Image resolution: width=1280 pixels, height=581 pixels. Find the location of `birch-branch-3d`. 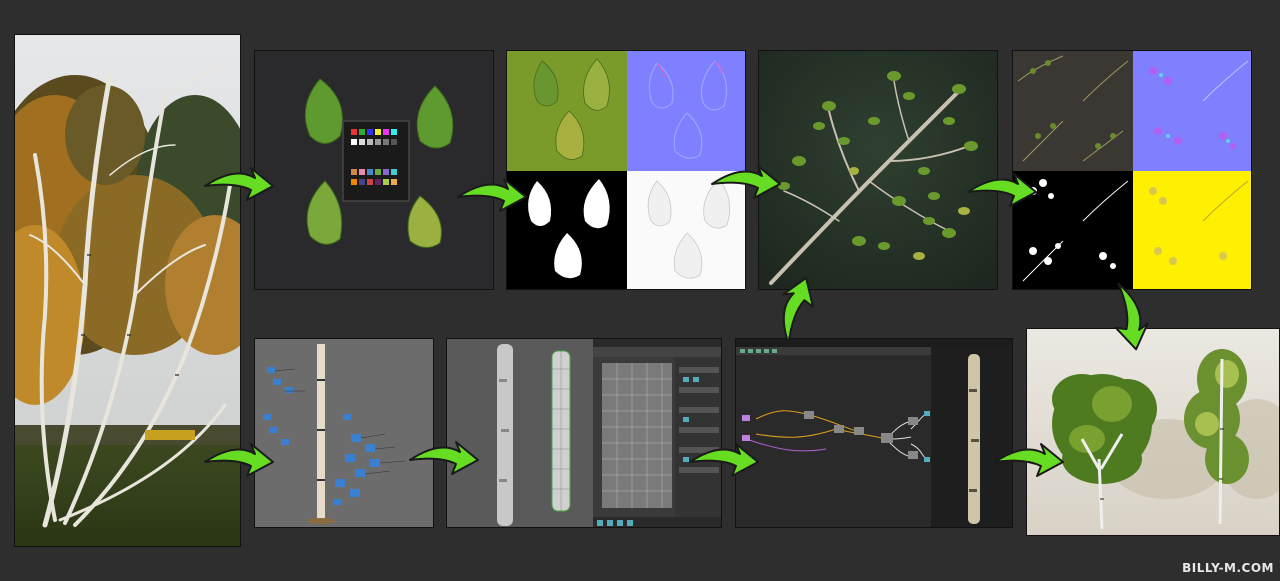

birch-branch-3d is located at coordinates (878, 170).